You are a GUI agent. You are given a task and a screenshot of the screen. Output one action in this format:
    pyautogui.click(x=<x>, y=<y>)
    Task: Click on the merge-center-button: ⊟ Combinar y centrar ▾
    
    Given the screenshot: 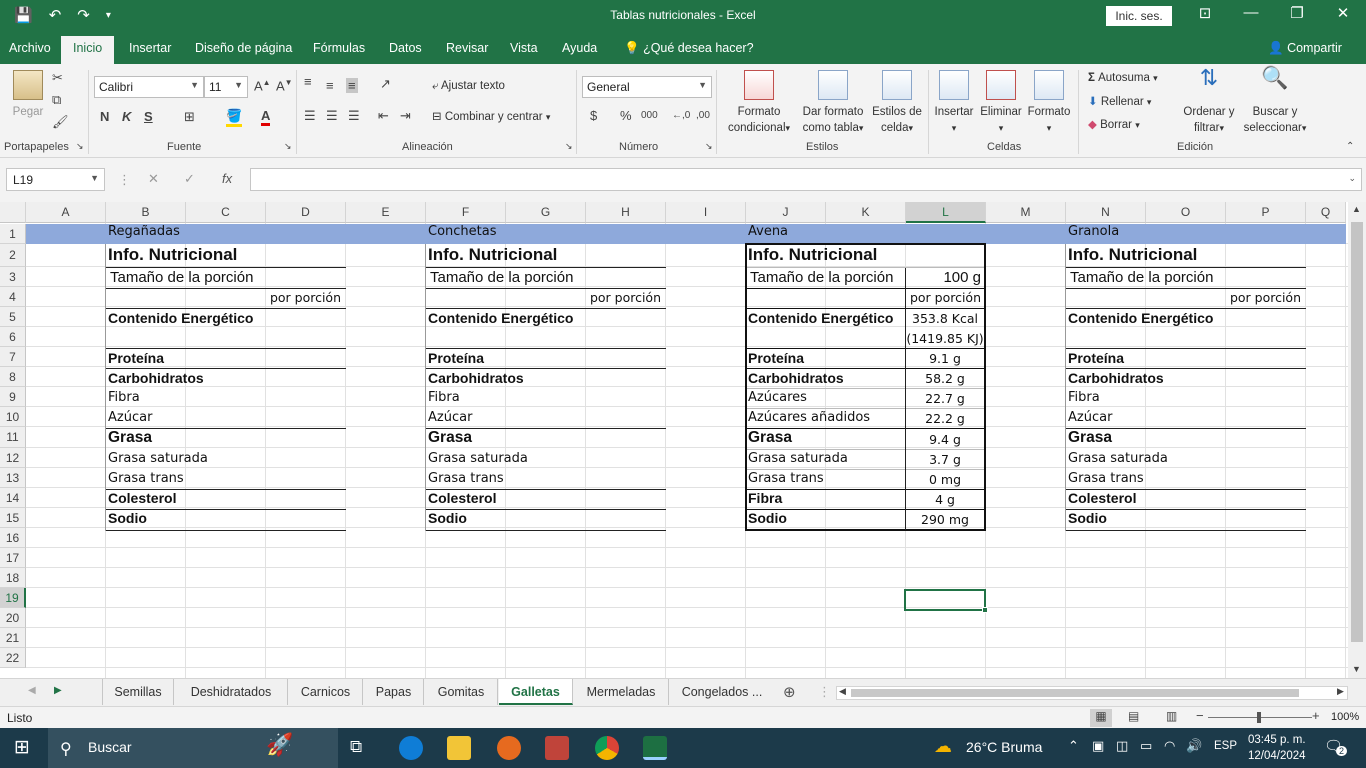 What is the action you would take?
    pyautogui.click(x=491, y=117)
    